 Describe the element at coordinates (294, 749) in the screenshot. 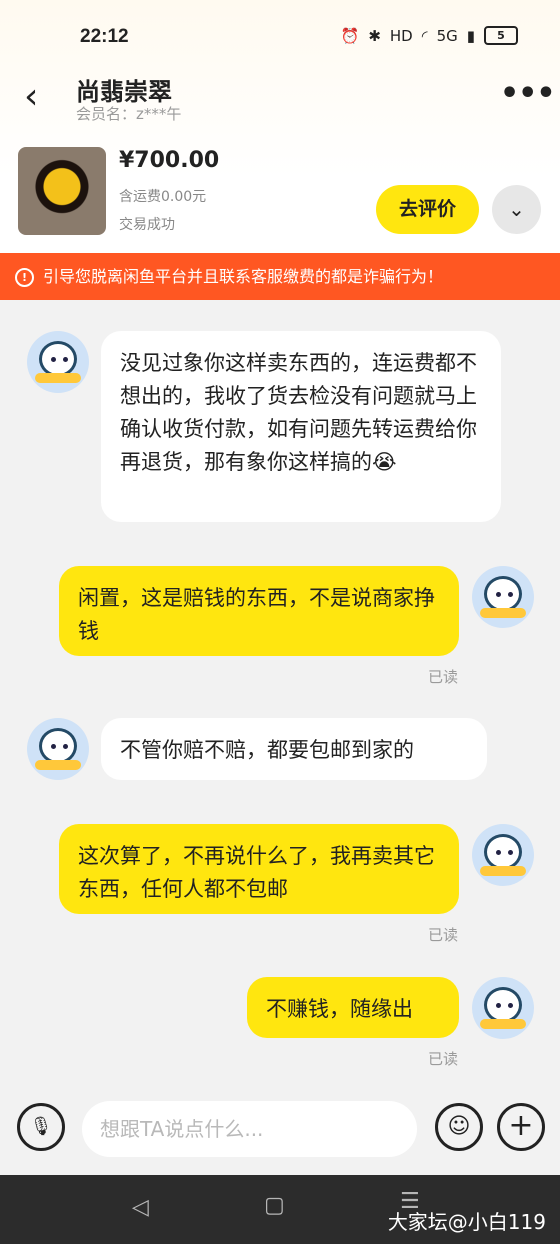

I see `message-bubble-2: 不管你赔不赔，都要包邮到家的` at that location.